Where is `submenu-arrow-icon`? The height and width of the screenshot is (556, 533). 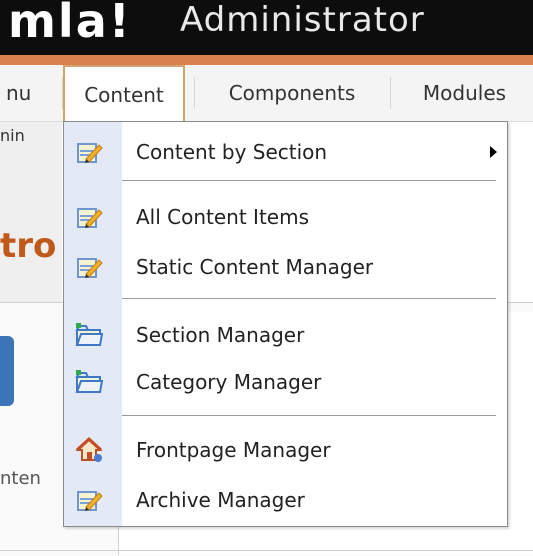
submenu-arrow-icon is located at coordinates (493, 152).